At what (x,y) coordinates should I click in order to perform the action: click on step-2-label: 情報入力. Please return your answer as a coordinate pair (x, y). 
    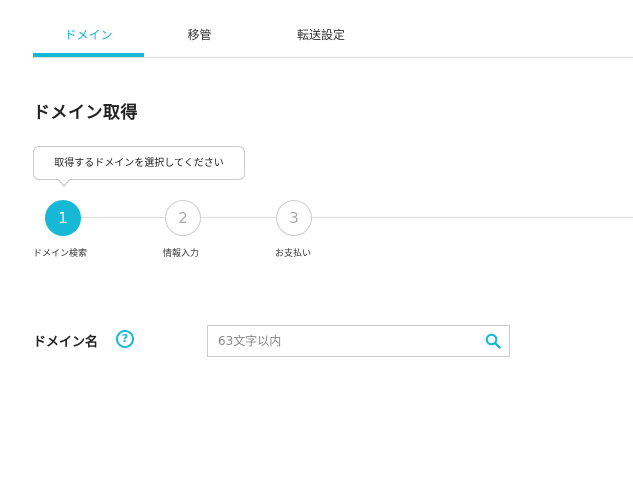
    Looking at the image, I should click on (181, 254).